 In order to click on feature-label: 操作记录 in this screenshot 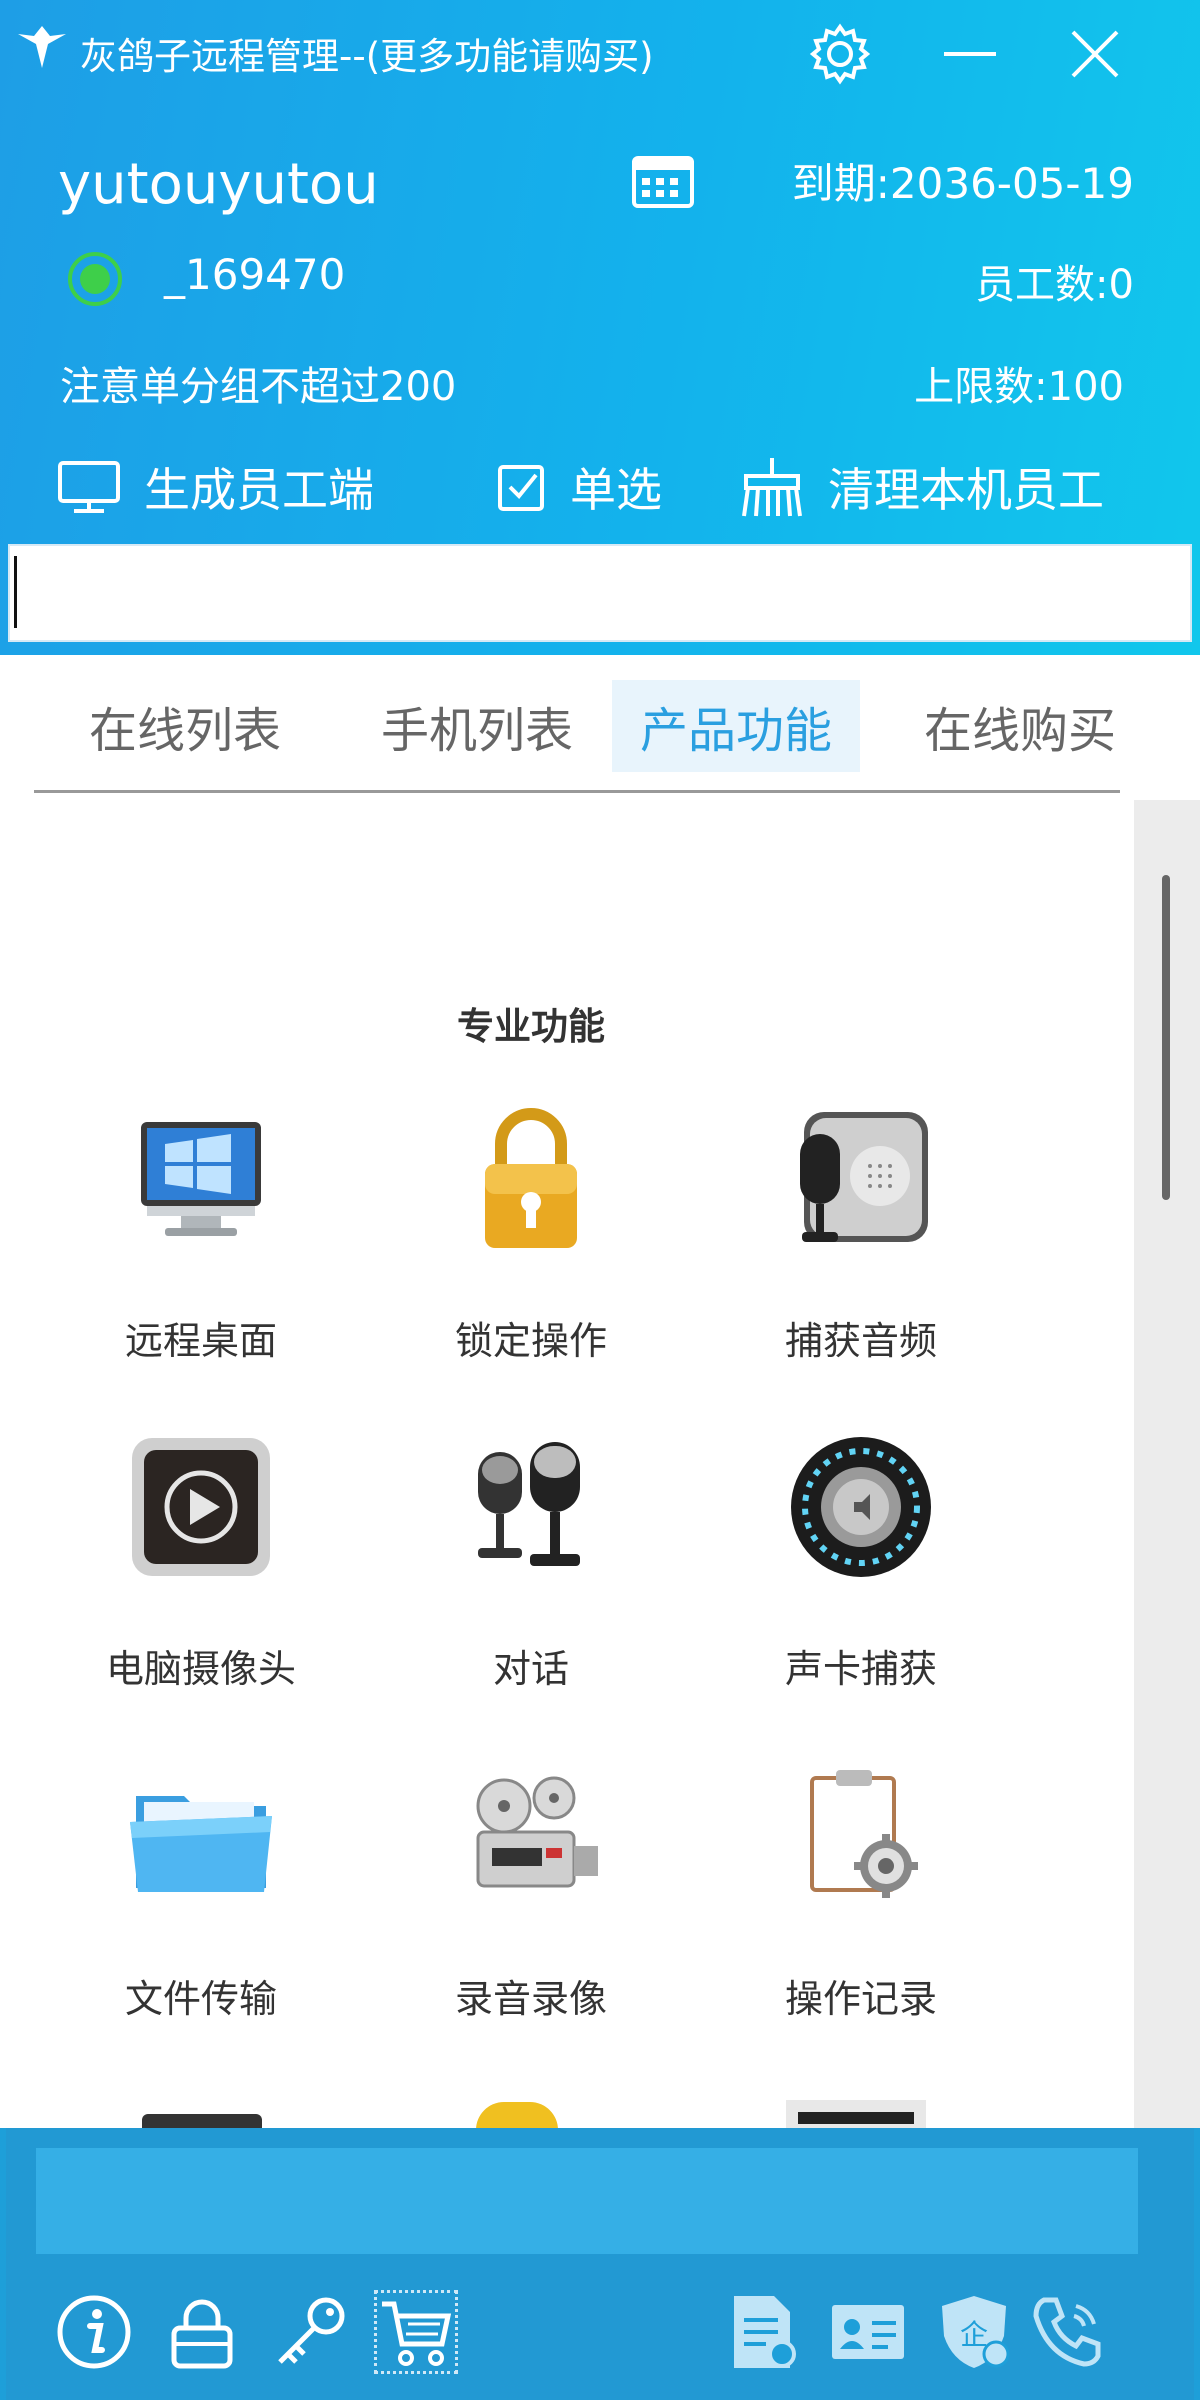, I will do `click(860, 1999)`.